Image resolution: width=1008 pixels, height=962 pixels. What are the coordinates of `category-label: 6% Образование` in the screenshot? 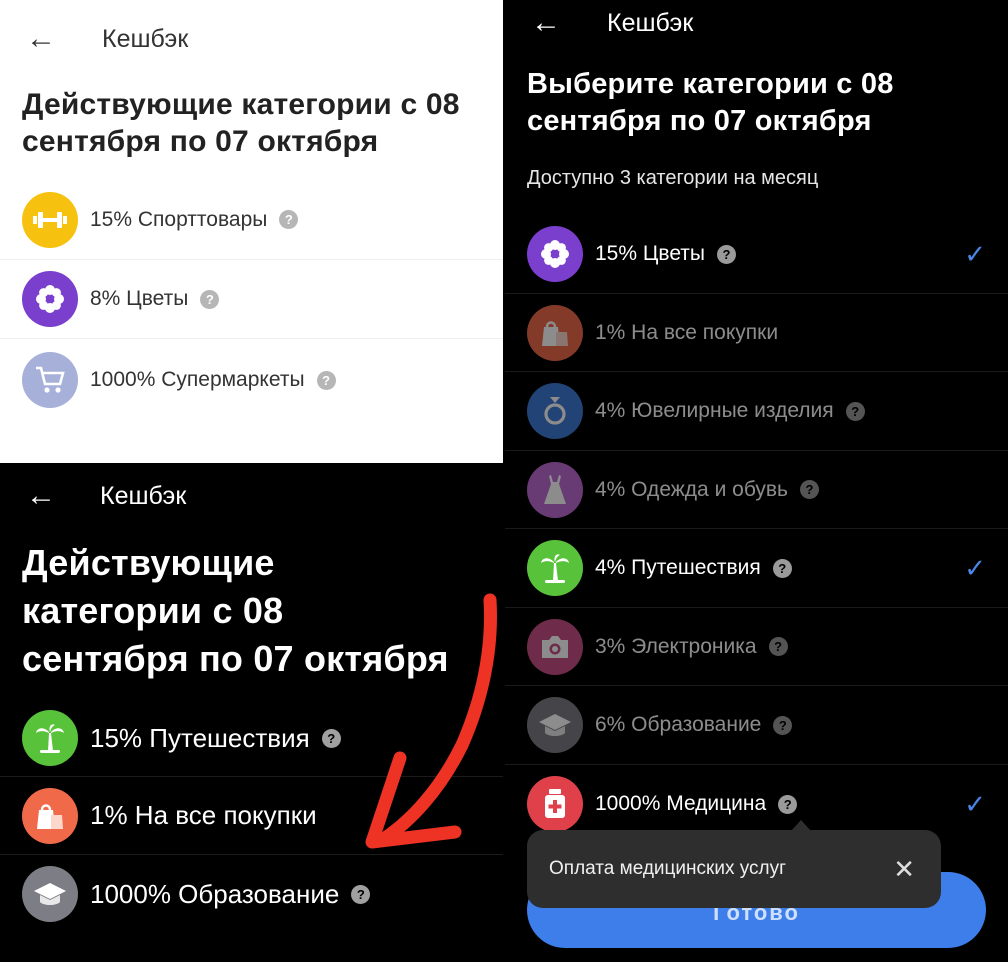 It's located at (678, 724).